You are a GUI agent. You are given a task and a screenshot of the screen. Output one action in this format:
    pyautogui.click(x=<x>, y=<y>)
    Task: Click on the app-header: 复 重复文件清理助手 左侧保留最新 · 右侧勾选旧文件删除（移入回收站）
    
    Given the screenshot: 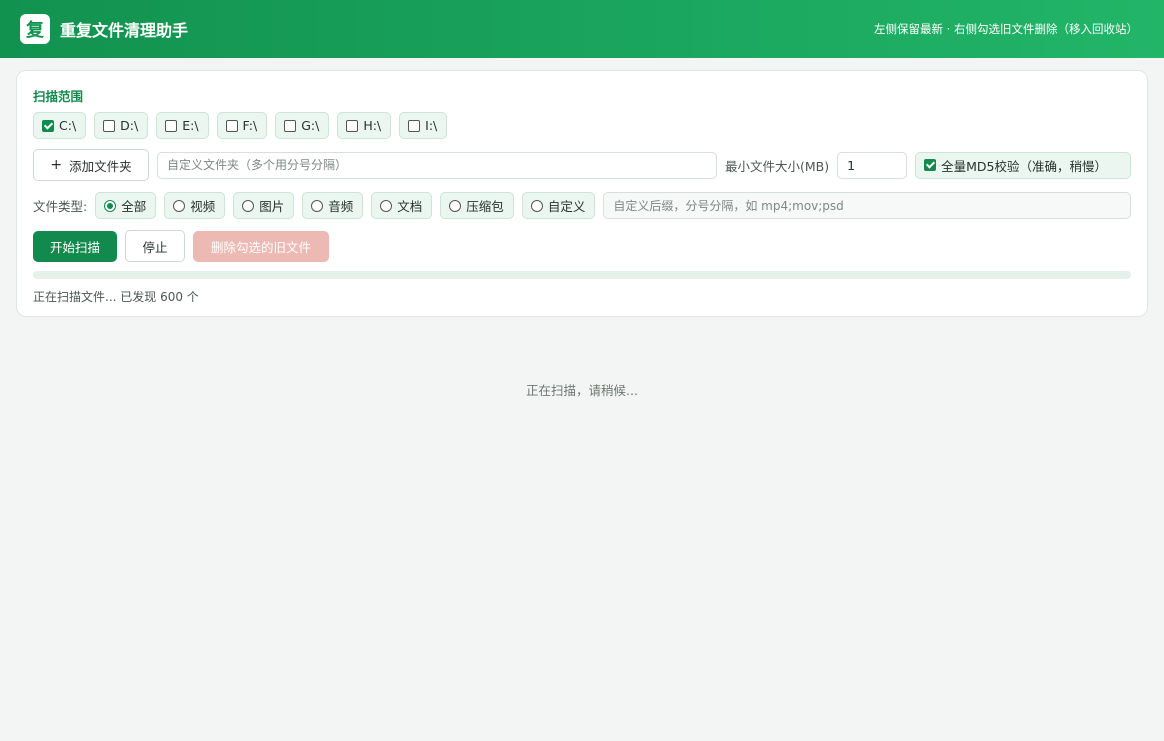 What is the action you would take?
    pyautogui.click(x=582, y=29)
    